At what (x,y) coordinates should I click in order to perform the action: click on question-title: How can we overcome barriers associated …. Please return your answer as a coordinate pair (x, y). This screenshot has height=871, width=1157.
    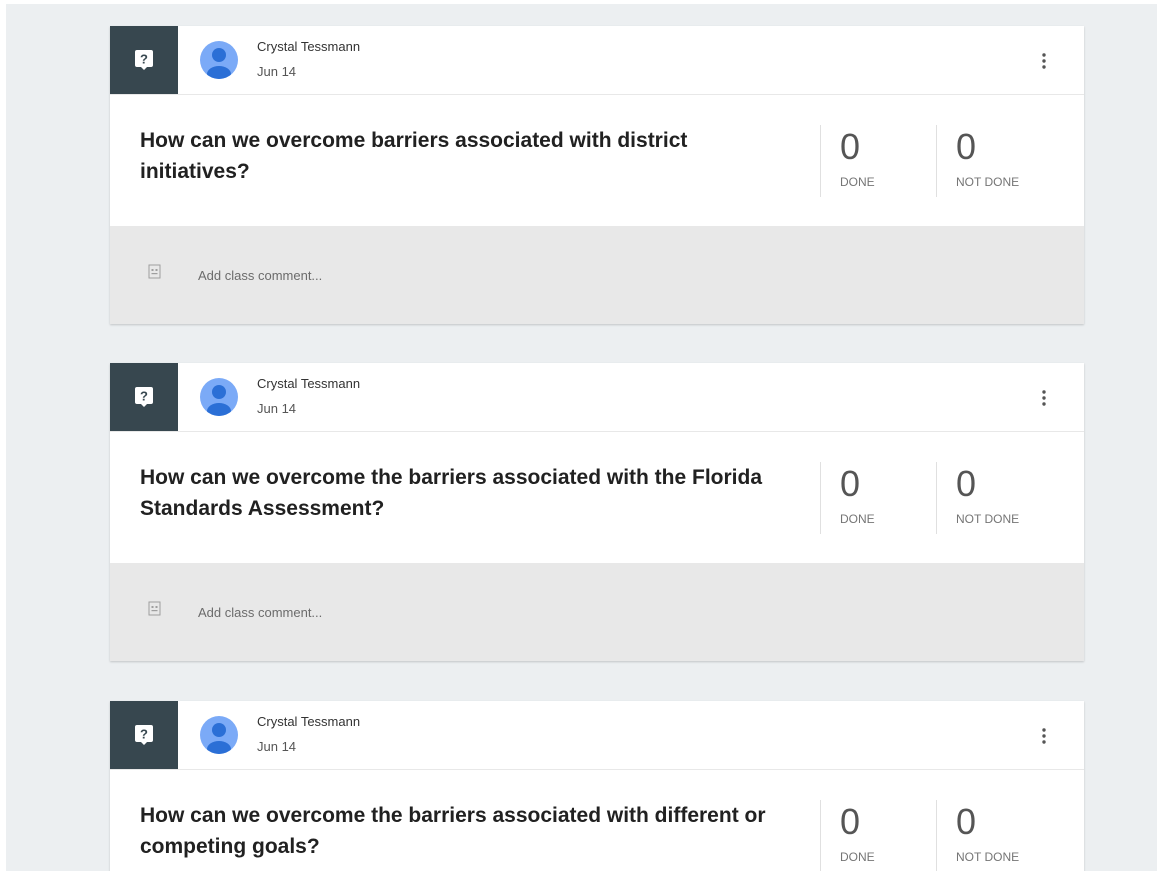
    Looking at the image, I should click on (465, 156).